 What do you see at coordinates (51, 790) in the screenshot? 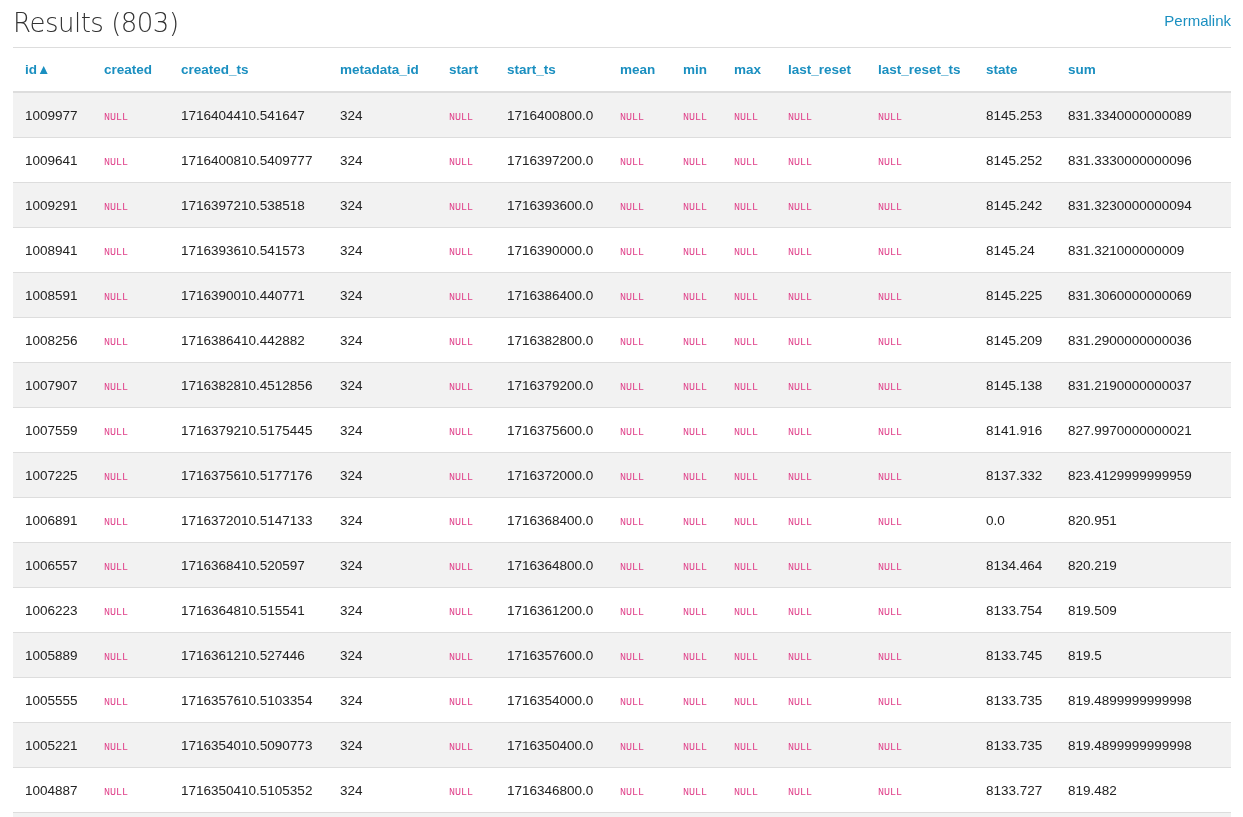
I see `table-cell: 1004887` at bounding box center [51, 790].